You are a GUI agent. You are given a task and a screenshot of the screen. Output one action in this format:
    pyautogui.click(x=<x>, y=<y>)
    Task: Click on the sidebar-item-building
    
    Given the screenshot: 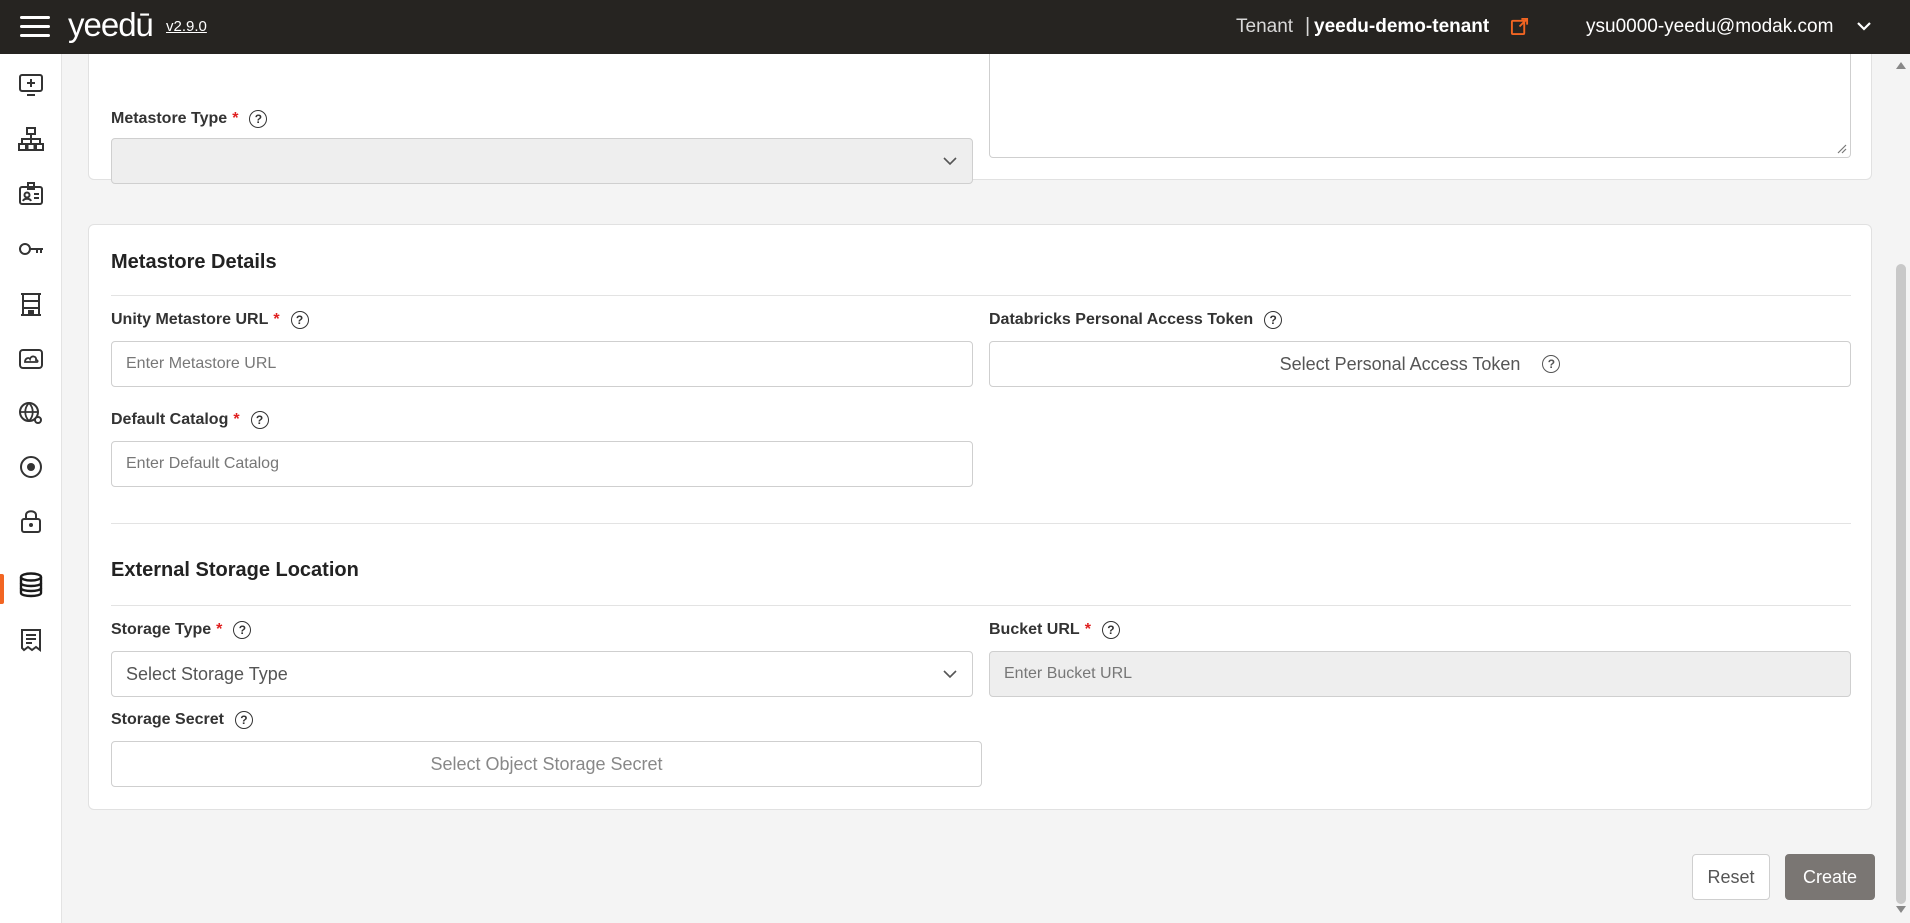 What is the action you would take?
    pyautogui.click(x=31, y=304)
    